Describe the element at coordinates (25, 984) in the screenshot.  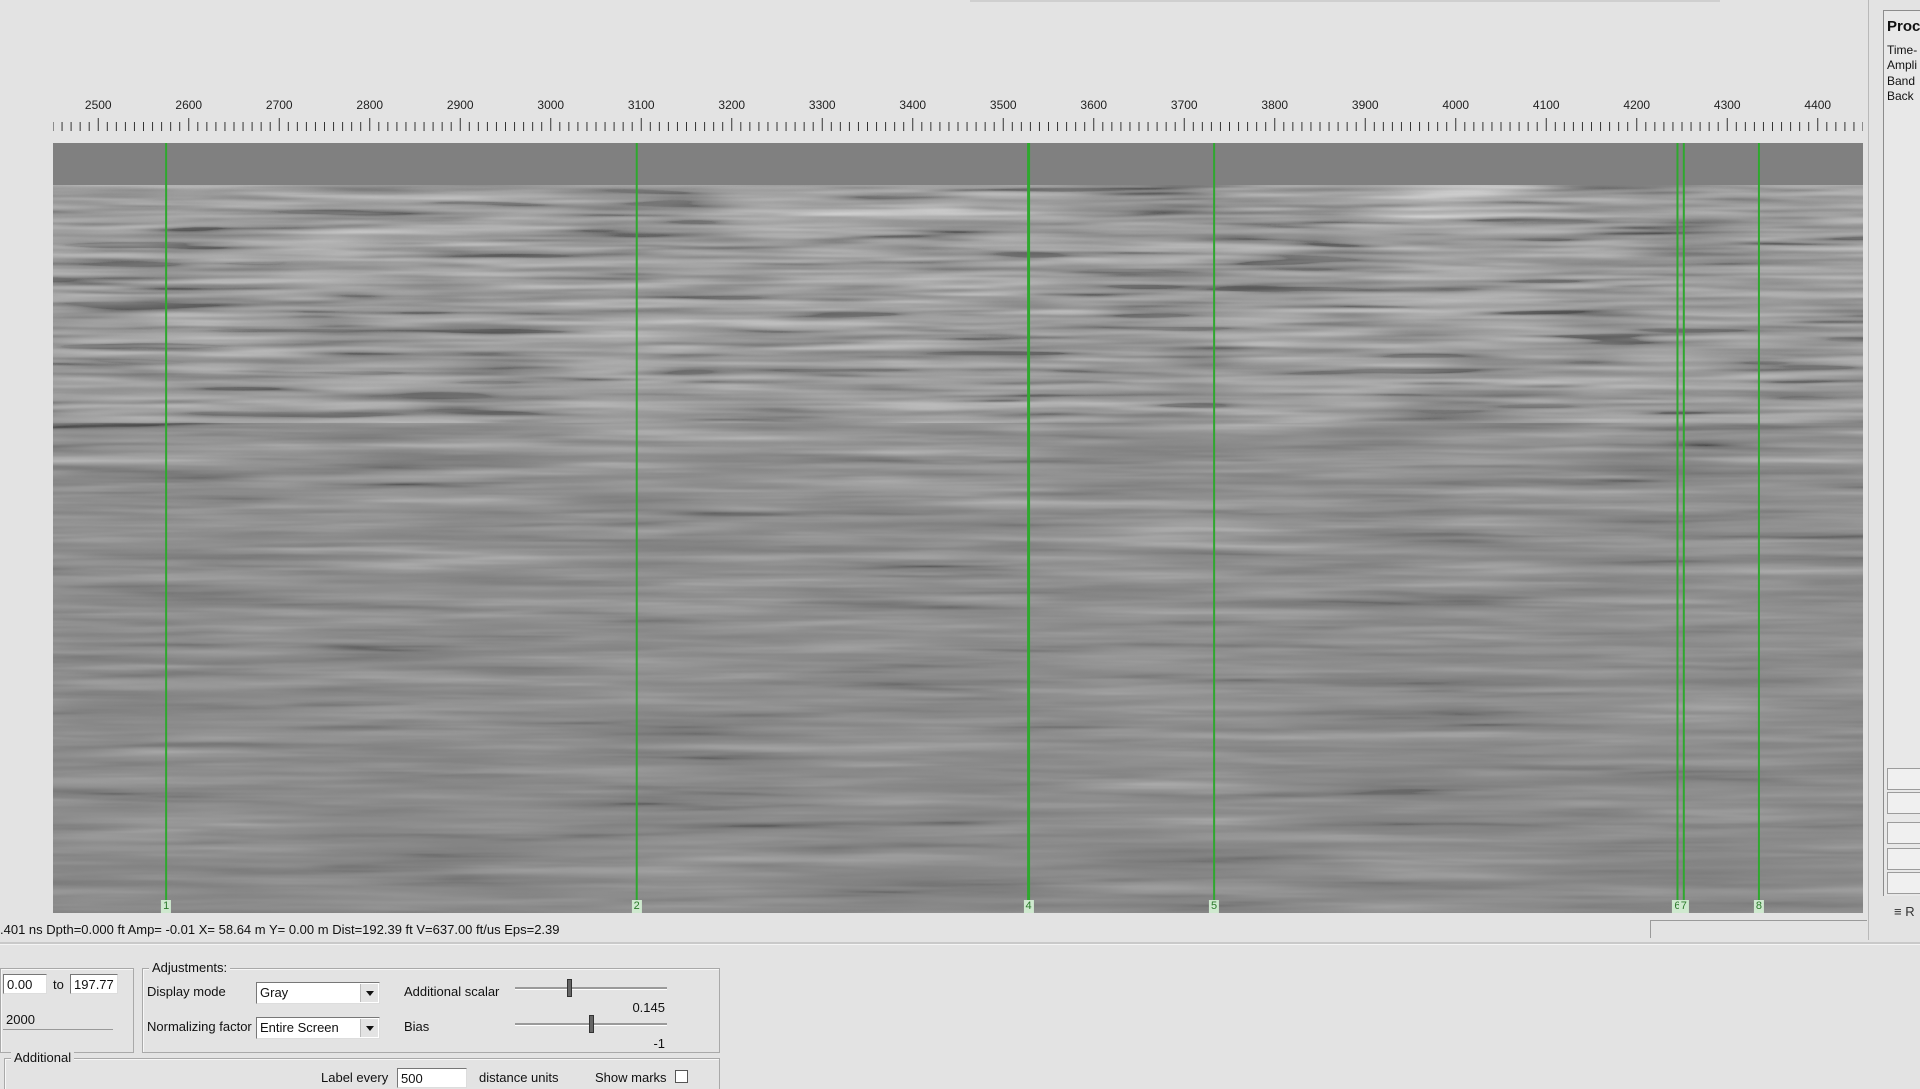
I see `range-from-input: 0.00` at that location.